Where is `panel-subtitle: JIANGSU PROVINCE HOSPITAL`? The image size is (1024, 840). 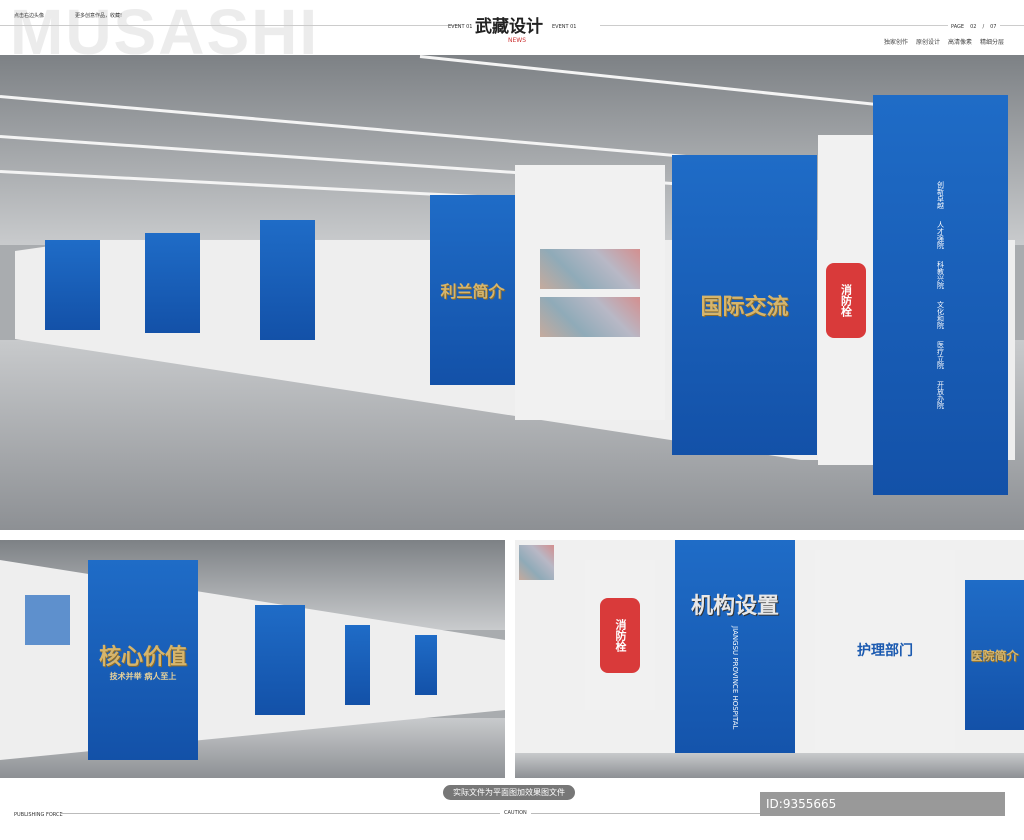 panel-subtitle: JIANGSU PROVINCE HOSPITAL is located at coordinates (735, 678).